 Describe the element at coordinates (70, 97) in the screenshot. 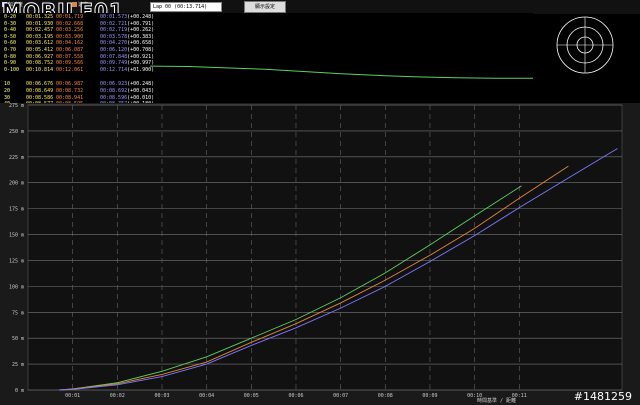

I see `split-t2: 00:08.941` at that location.